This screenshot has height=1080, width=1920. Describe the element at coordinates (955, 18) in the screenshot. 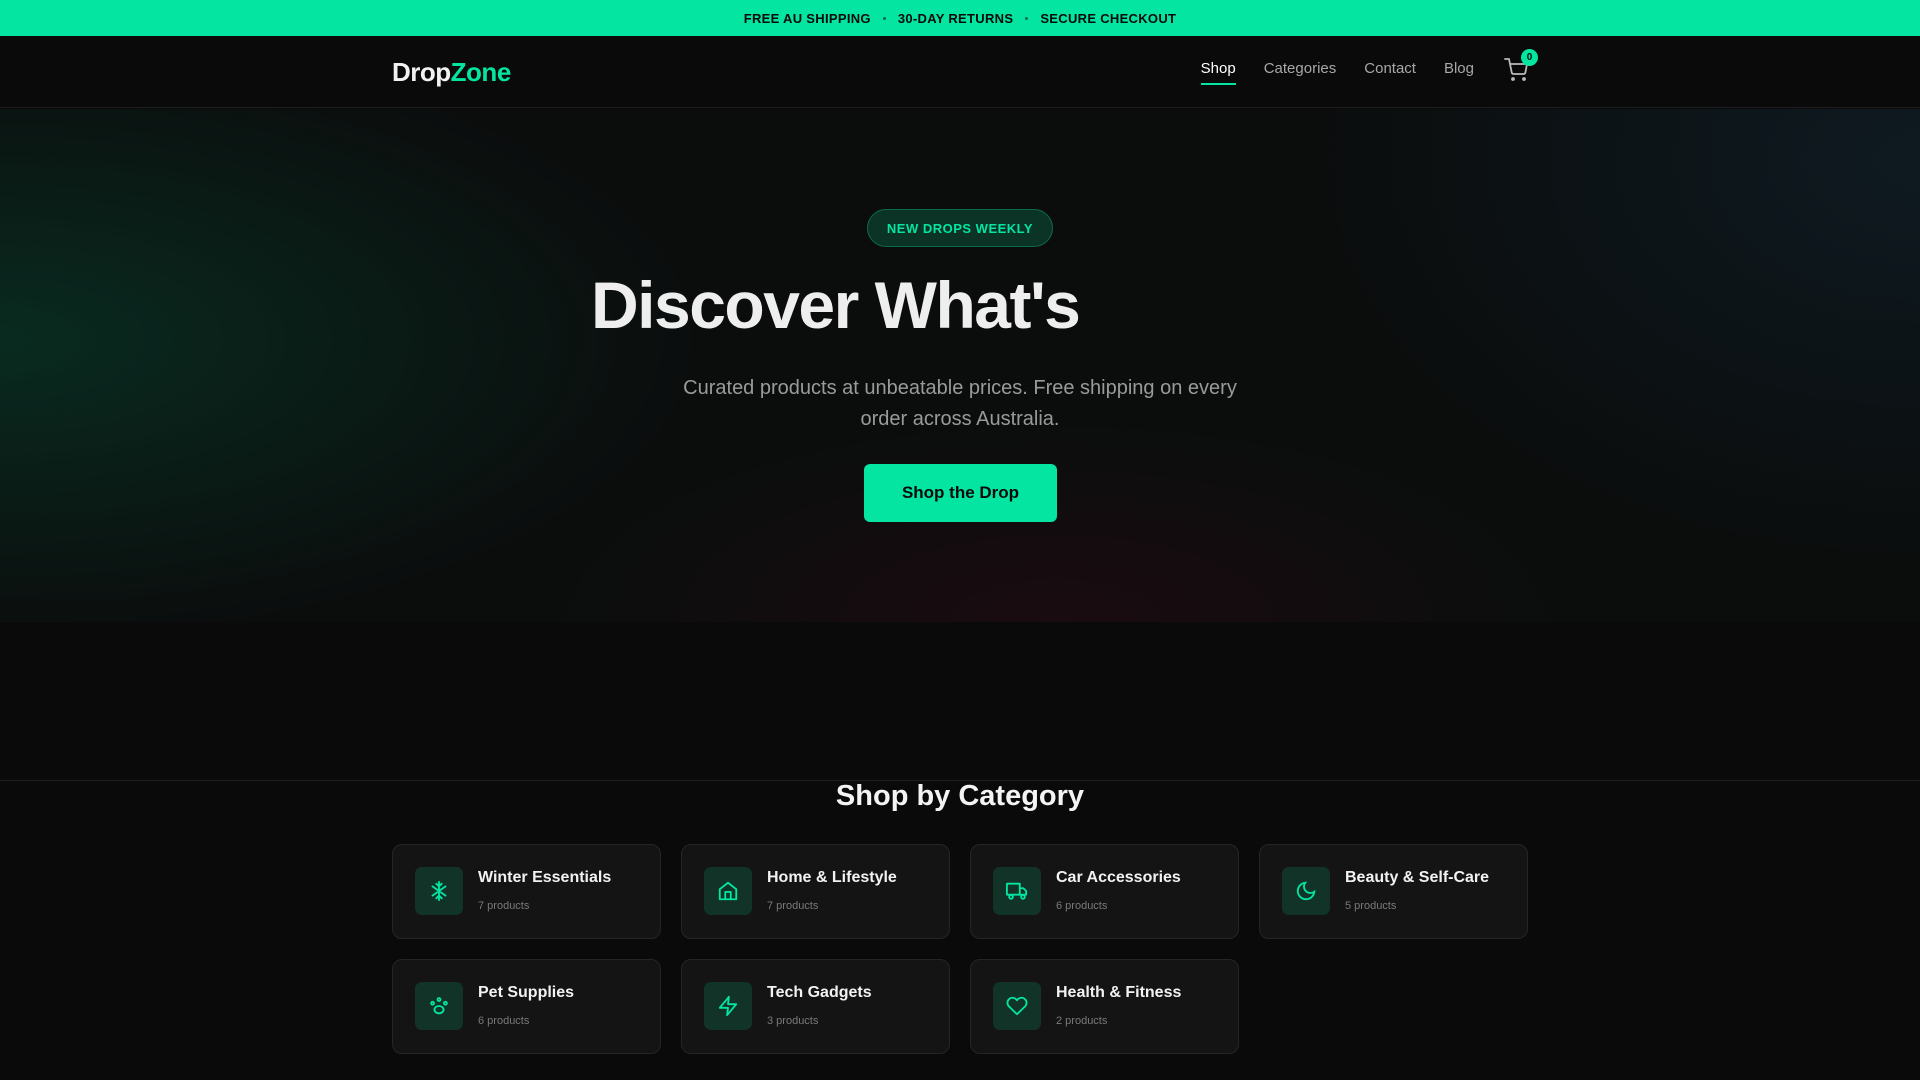

I see `announcement-returns: 30-DAY RETURNS` at that location.